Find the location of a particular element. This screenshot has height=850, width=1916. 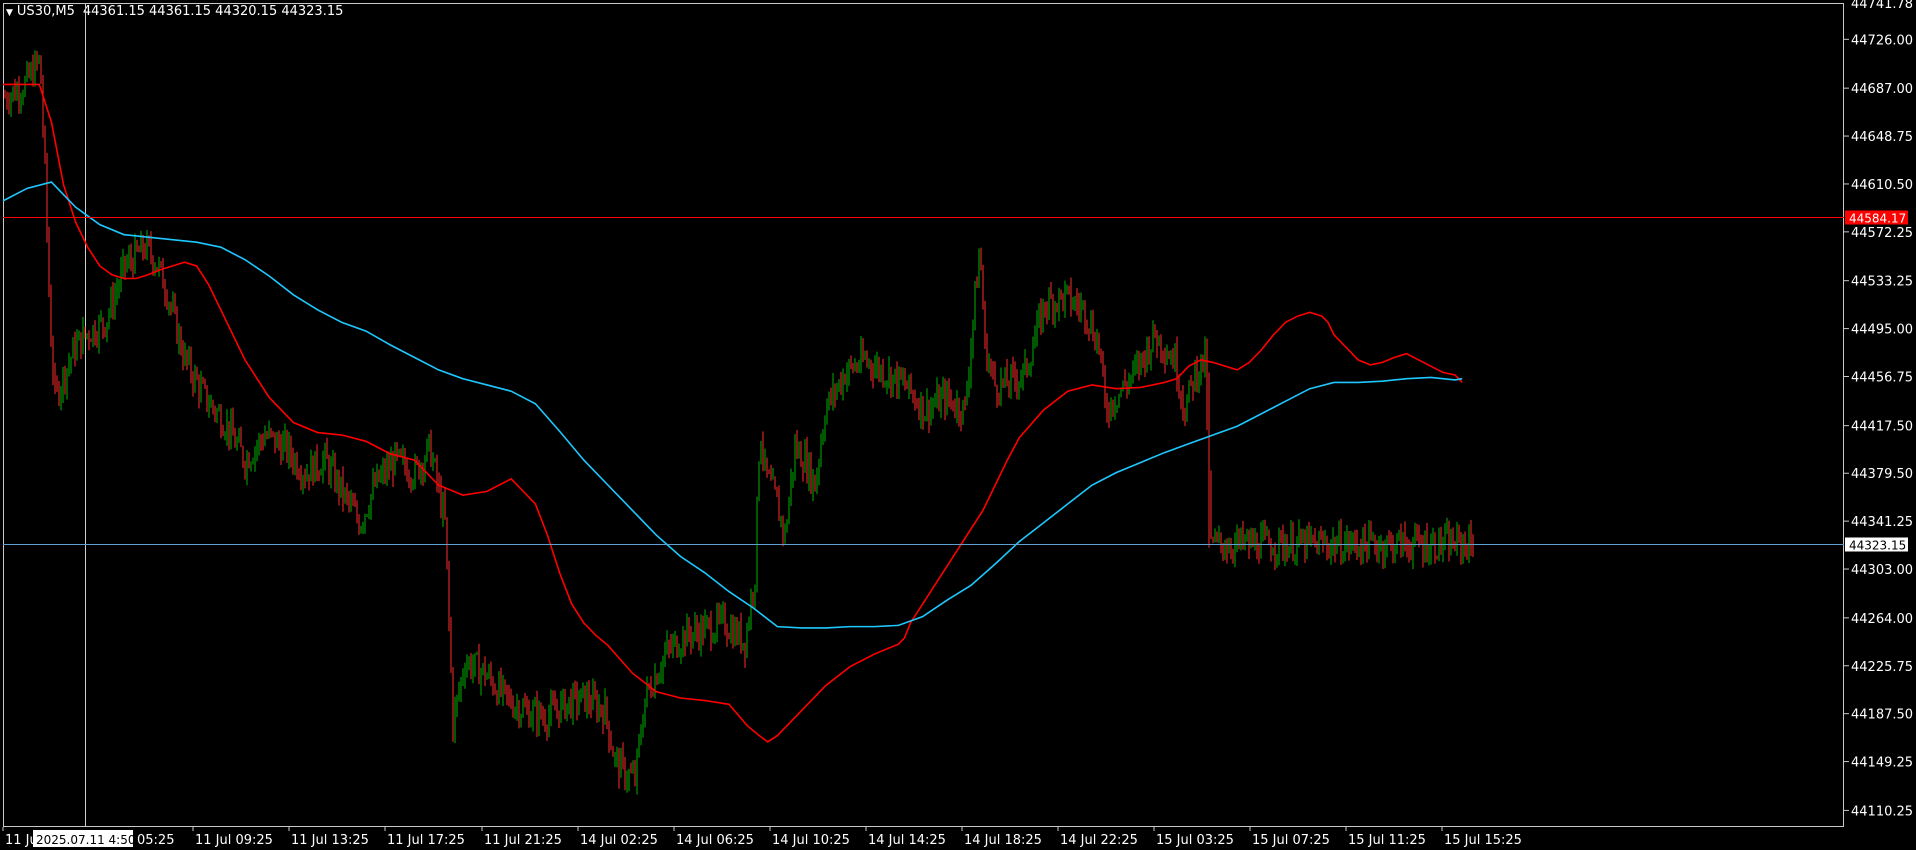

crosshair-time-label: 2025.07.11 4:50 is located at coordinates (85, 840).